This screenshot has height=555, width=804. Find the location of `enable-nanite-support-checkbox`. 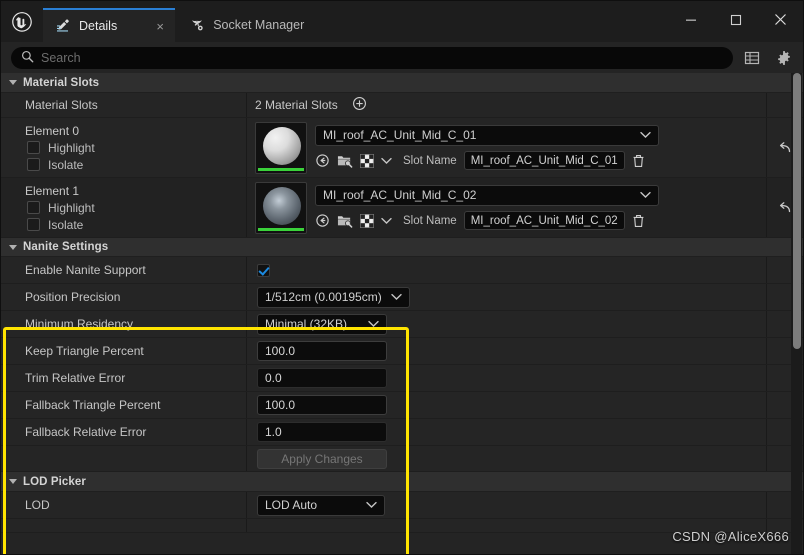

enable-nanite-support-checkbox is located at coordinates (263, 270).